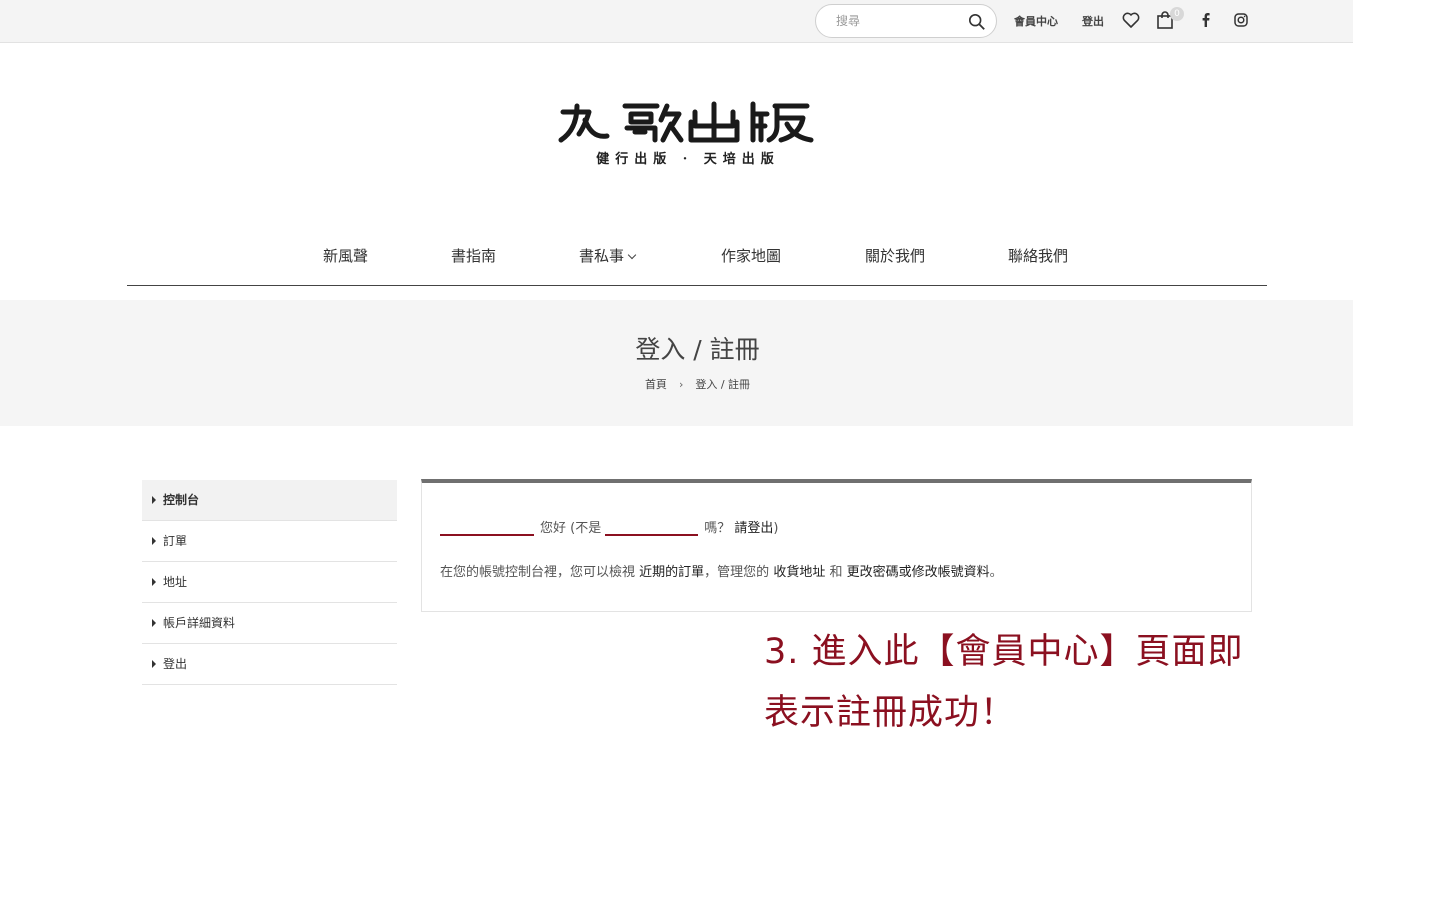  What do you see at coordinates (269, 500) in the screenshot?
I see `sidebar-item-dashboard: 控制台` at bounding box center [269, 500].